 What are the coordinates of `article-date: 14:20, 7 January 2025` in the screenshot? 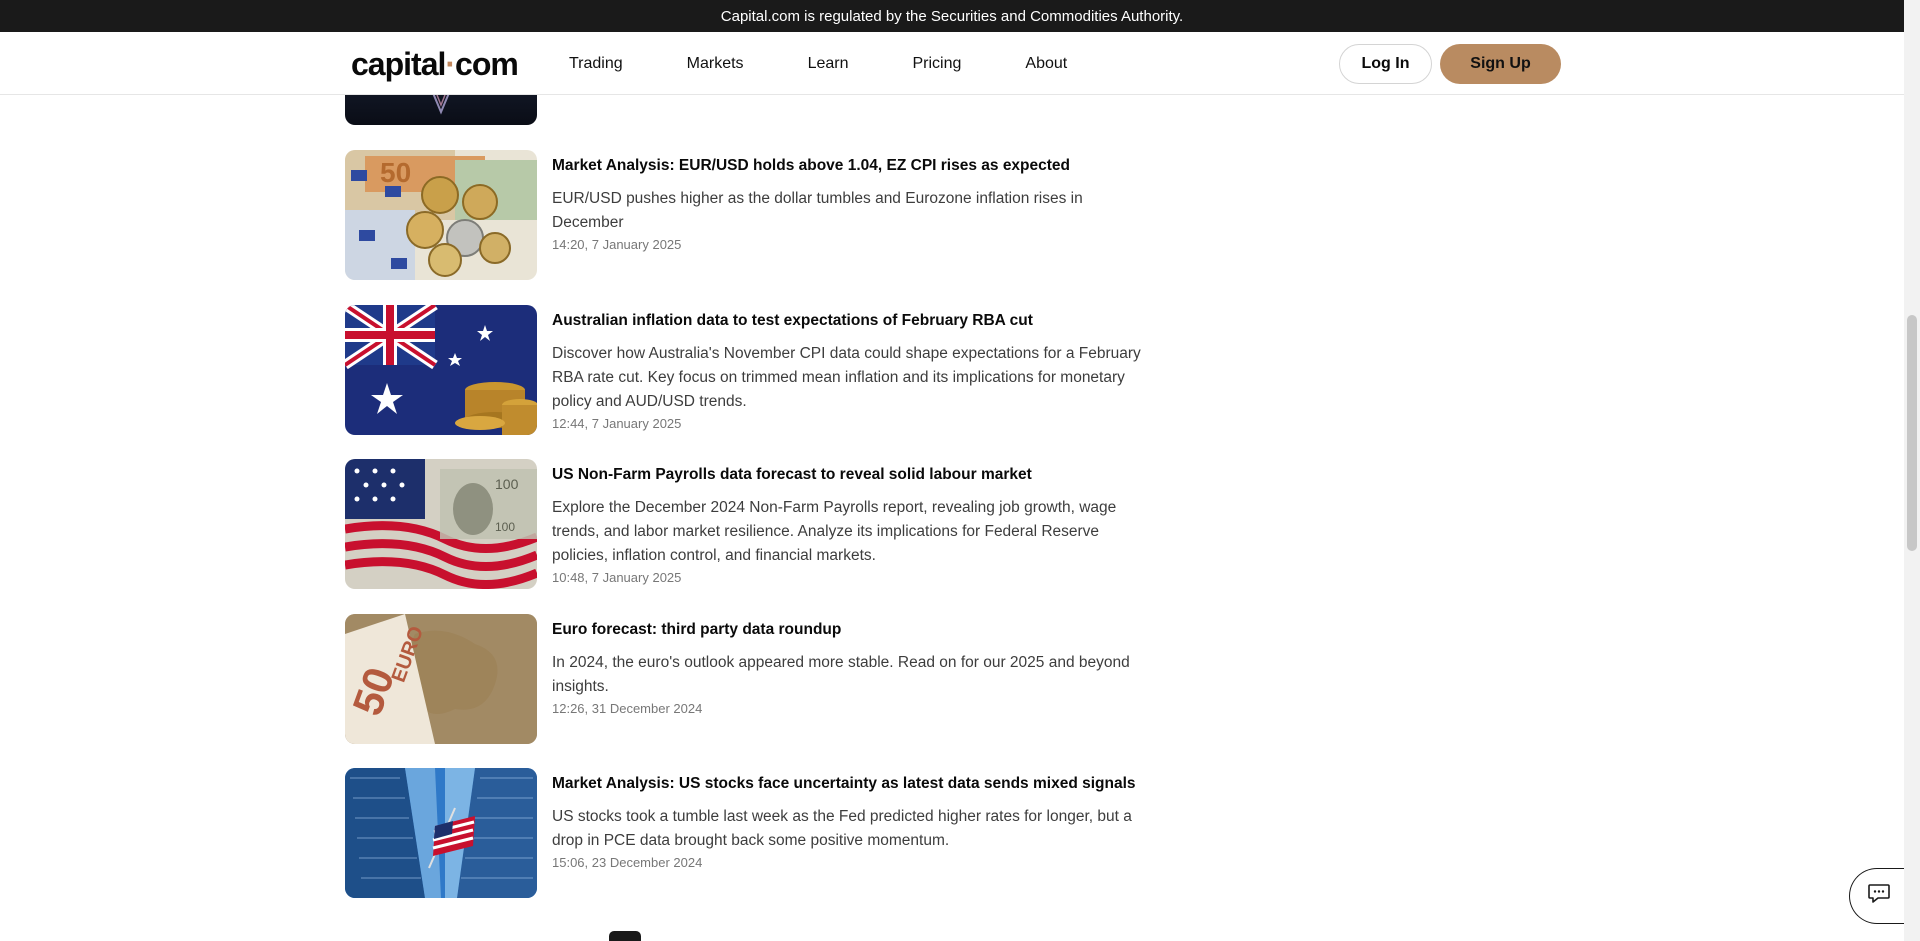 It's located at (617, 244).